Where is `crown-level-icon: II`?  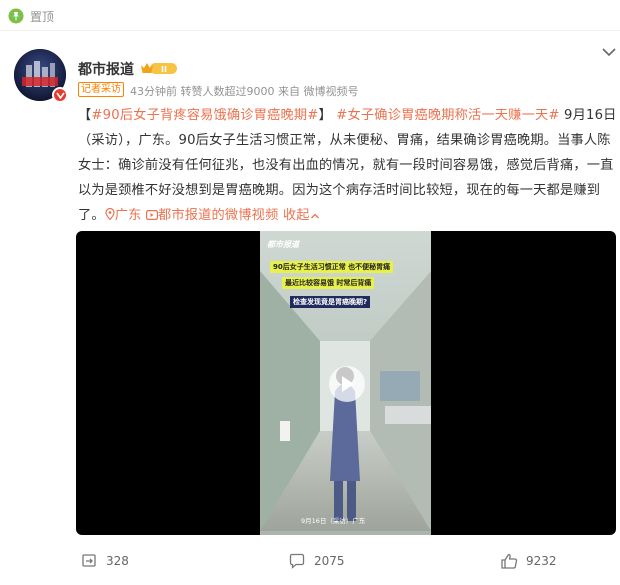
crown-level-icon: II is located at coordinates (159, 68).